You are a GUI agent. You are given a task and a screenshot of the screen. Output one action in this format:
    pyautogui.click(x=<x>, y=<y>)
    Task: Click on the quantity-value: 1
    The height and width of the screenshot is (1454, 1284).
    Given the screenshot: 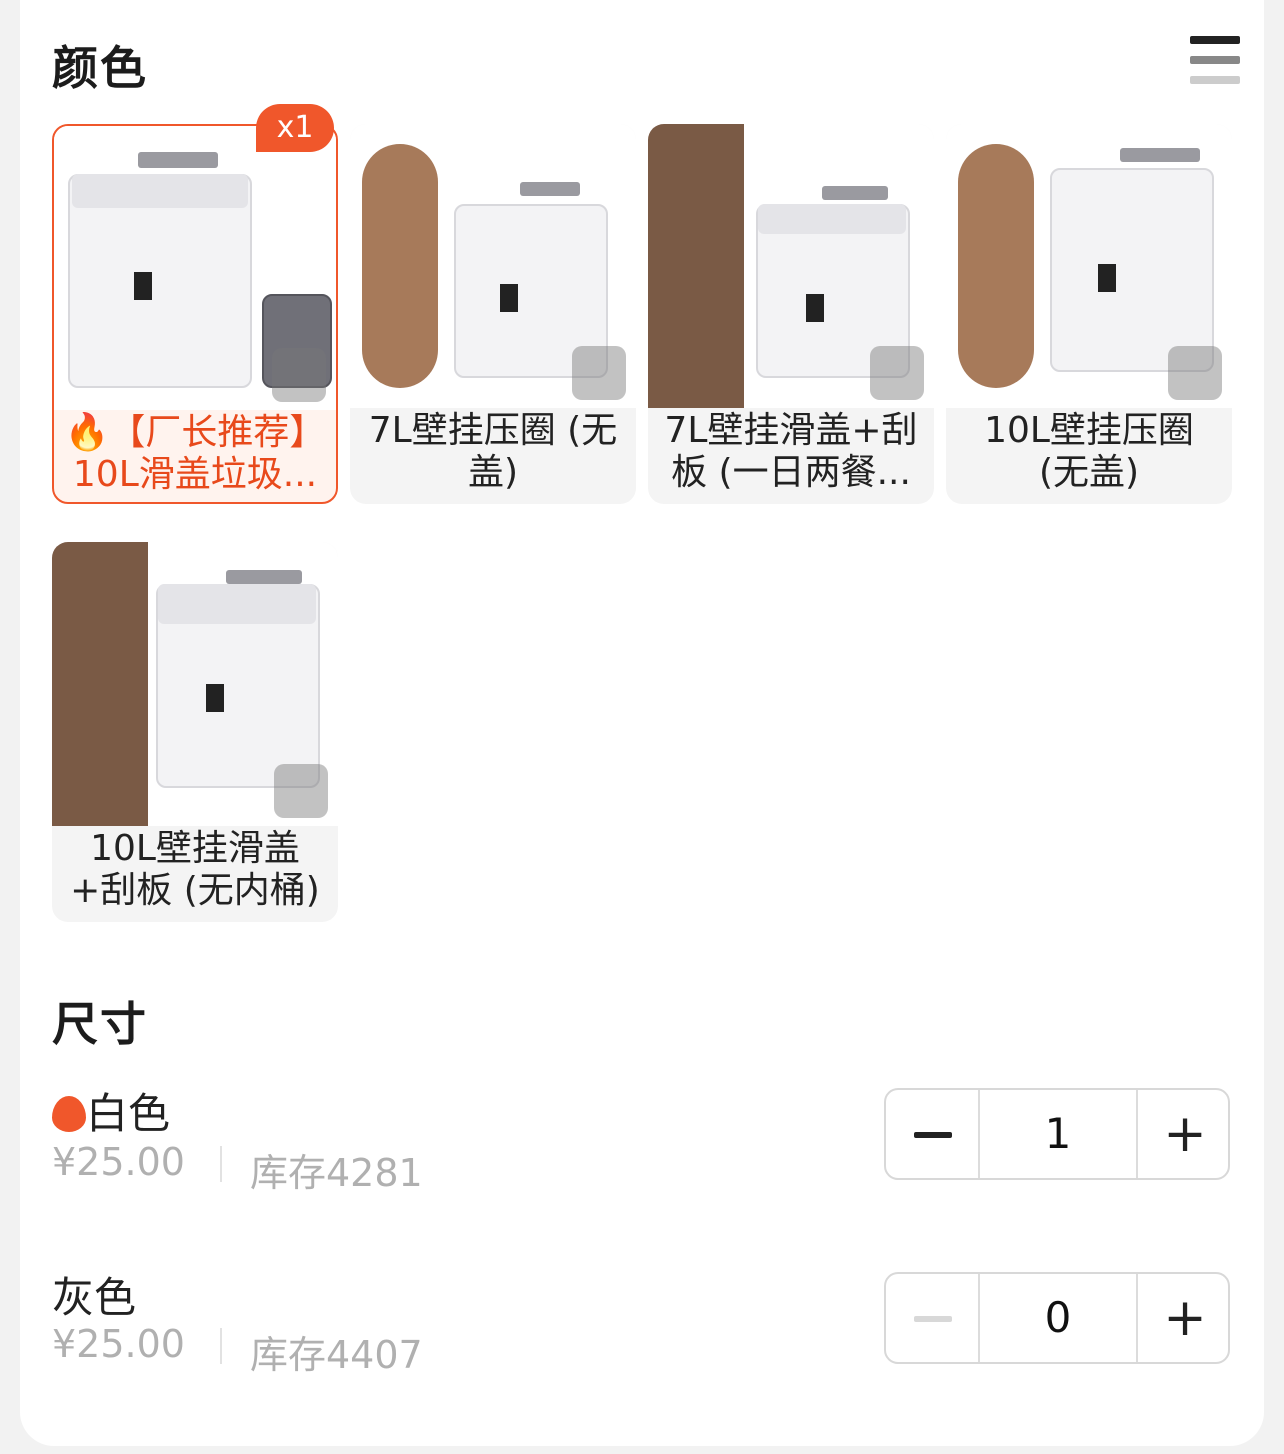 What is the action you would take?
    pyautogui.click(x=1058, y=1134)
    